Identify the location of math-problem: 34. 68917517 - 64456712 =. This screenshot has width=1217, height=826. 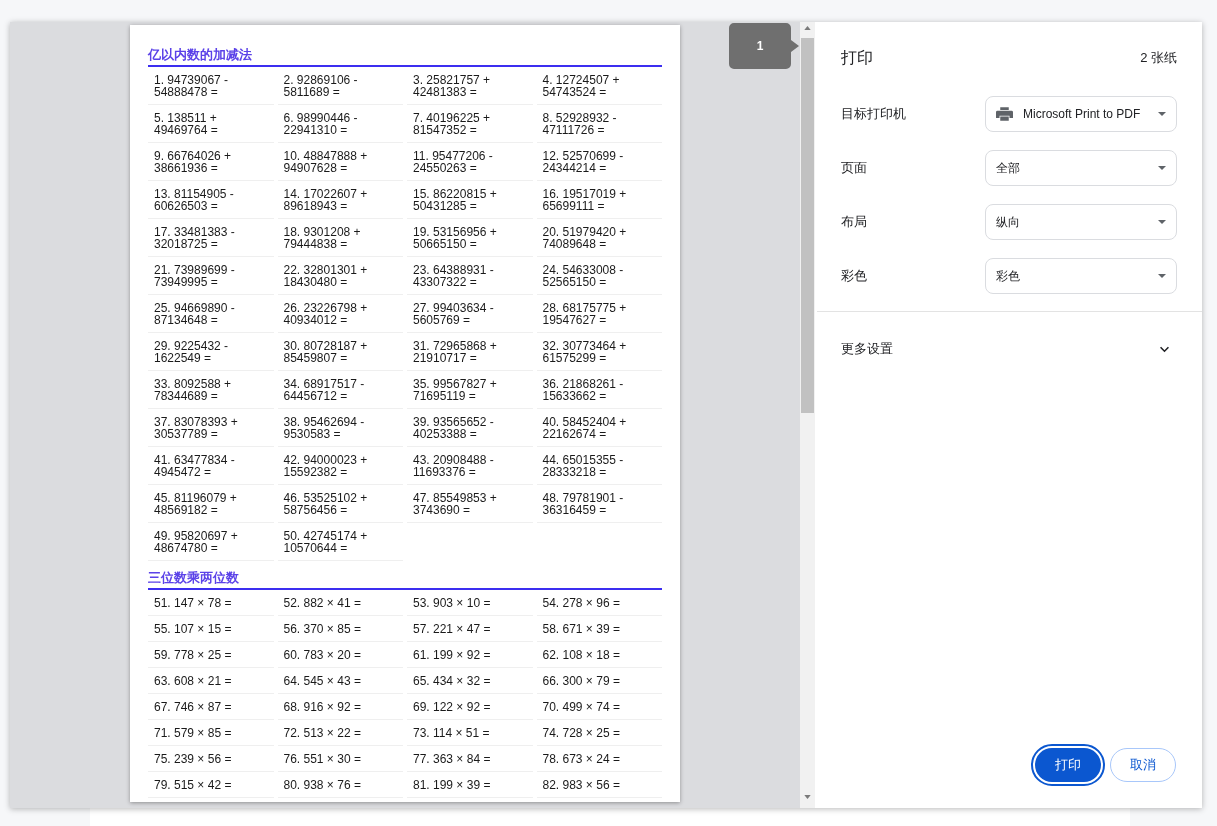
(340, 390).